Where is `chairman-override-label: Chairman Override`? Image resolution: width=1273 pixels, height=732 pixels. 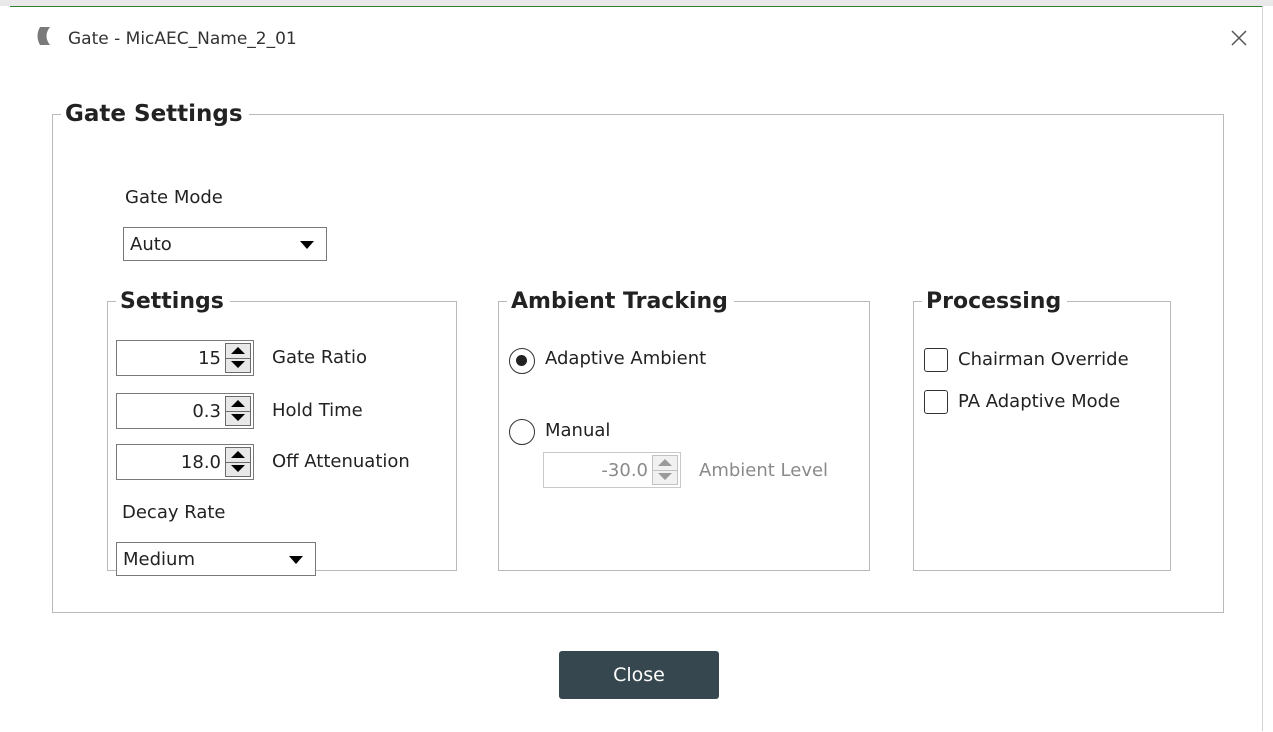
chairman-override-label: Chairman Override is located at coordinates (1043, 359).